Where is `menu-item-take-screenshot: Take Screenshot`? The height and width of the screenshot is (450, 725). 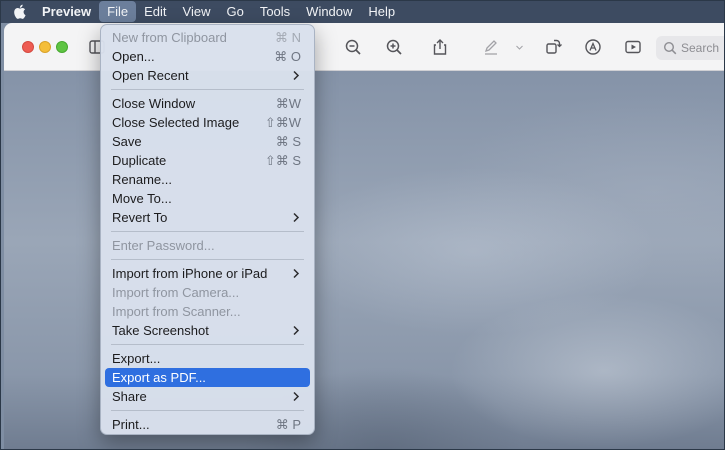 menu-item-take-screenshot: Take Screenshot is located at coordinates (207, 330).